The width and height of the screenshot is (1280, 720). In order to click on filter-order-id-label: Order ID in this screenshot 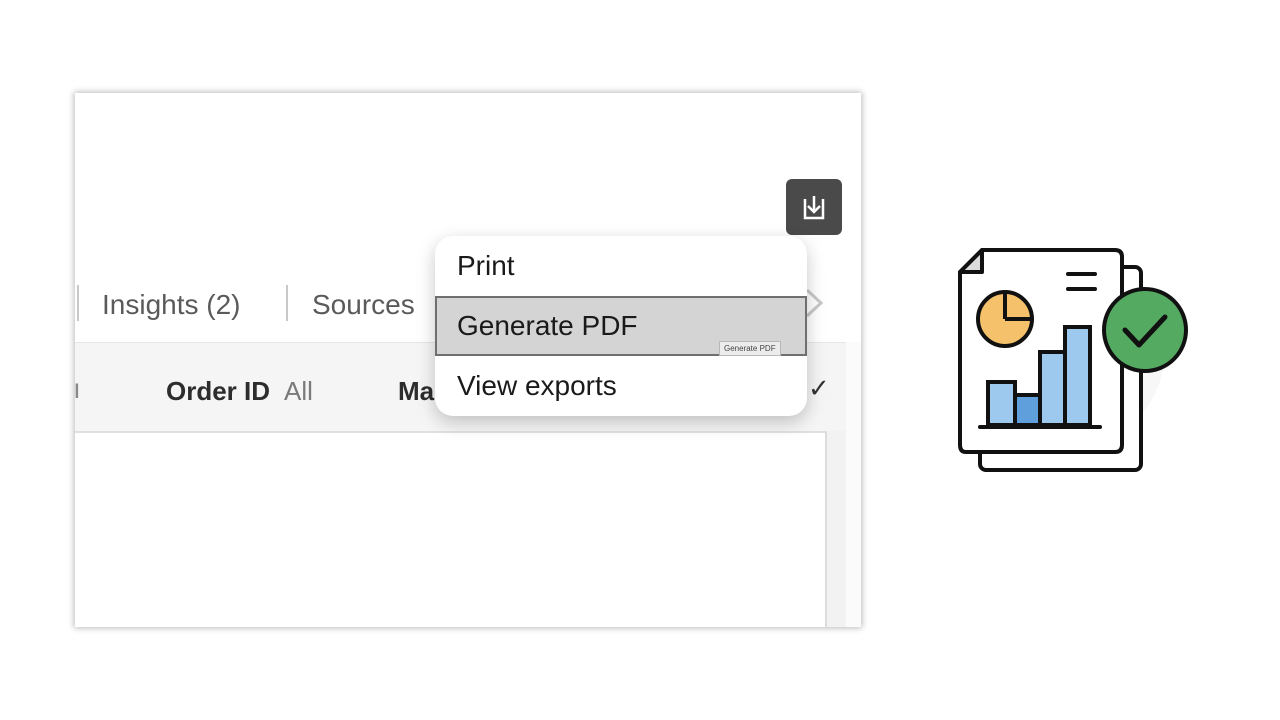, I will do `click(218, 391)`.